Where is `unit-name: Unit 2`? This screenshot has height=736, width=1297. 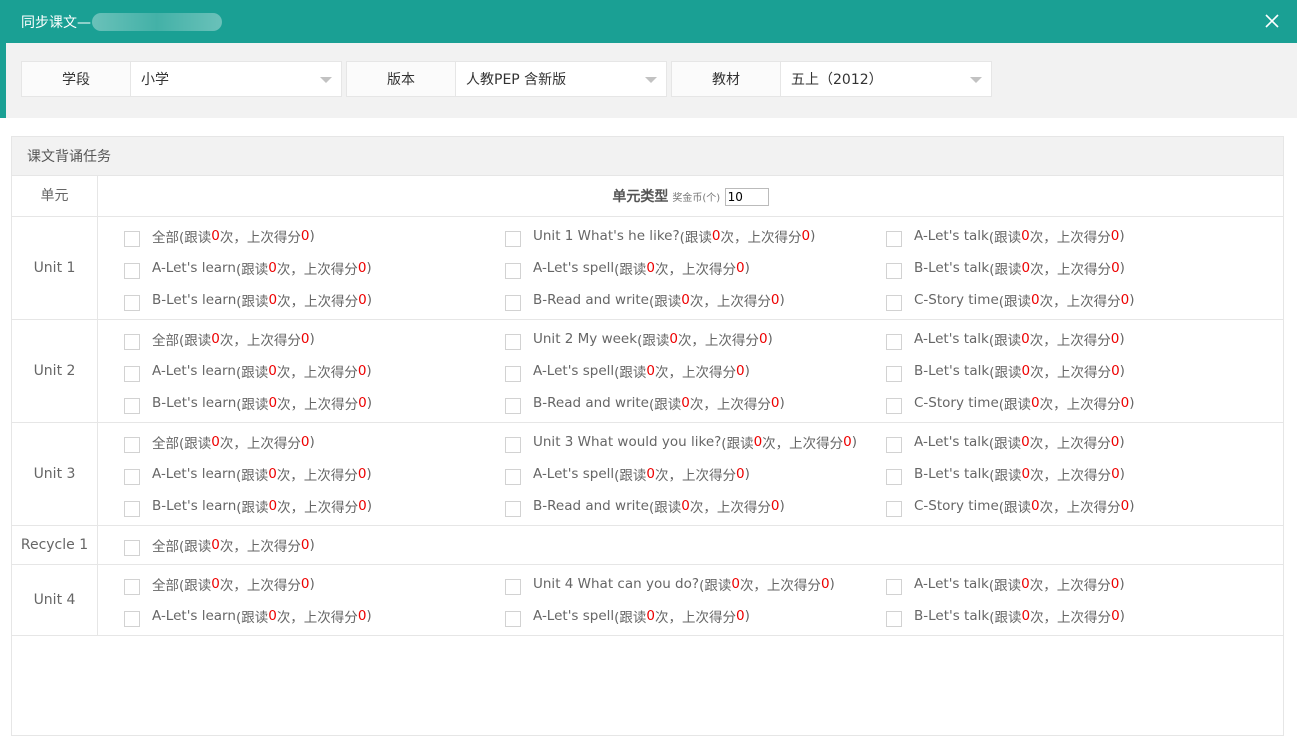 unit-name: Unit 2 is located at coordinates (55, 371).